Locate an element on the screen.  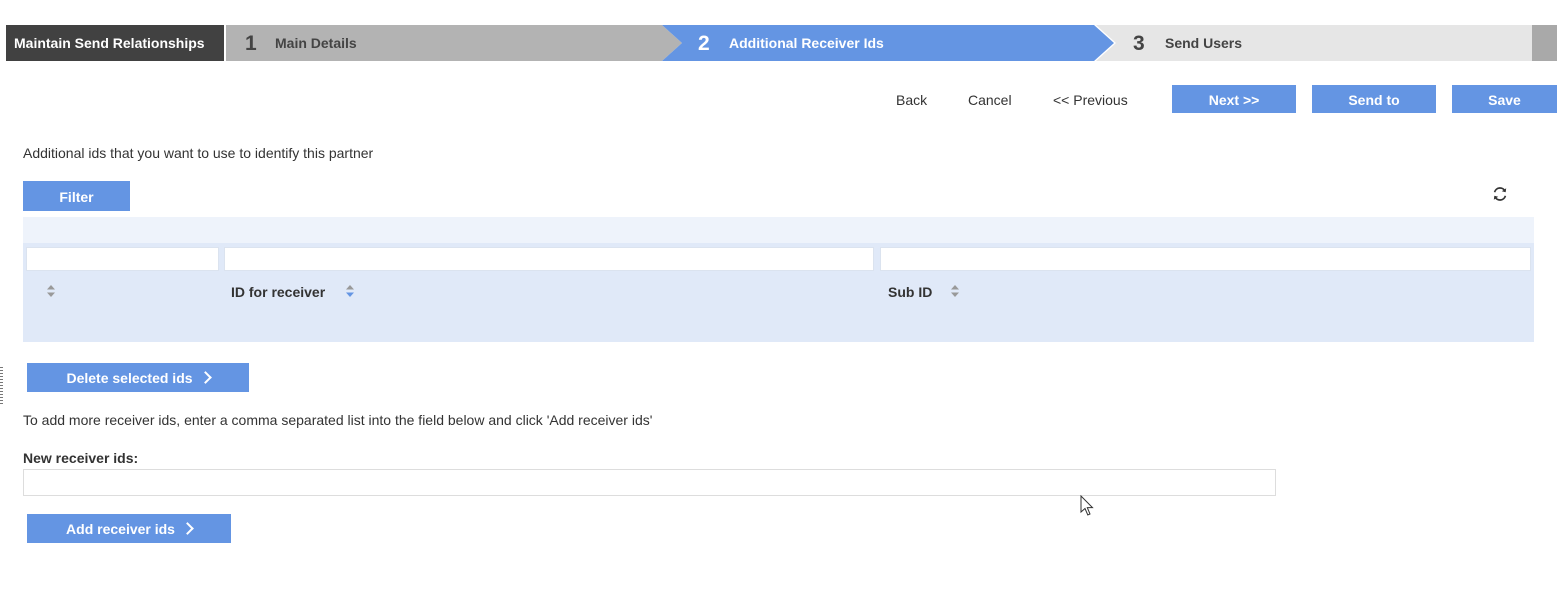
select-column-filter is located at coordinates (122, 259).